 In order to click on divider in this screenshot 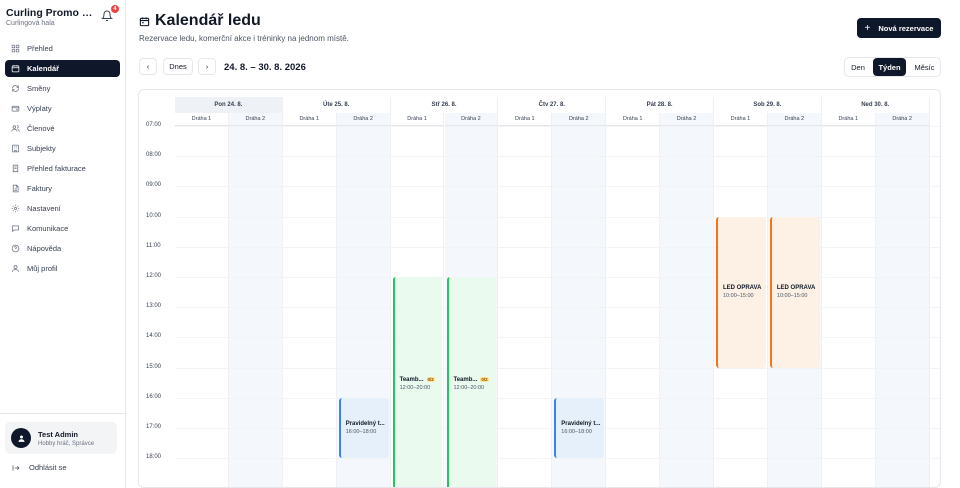, I will do `click(62, 413)`.